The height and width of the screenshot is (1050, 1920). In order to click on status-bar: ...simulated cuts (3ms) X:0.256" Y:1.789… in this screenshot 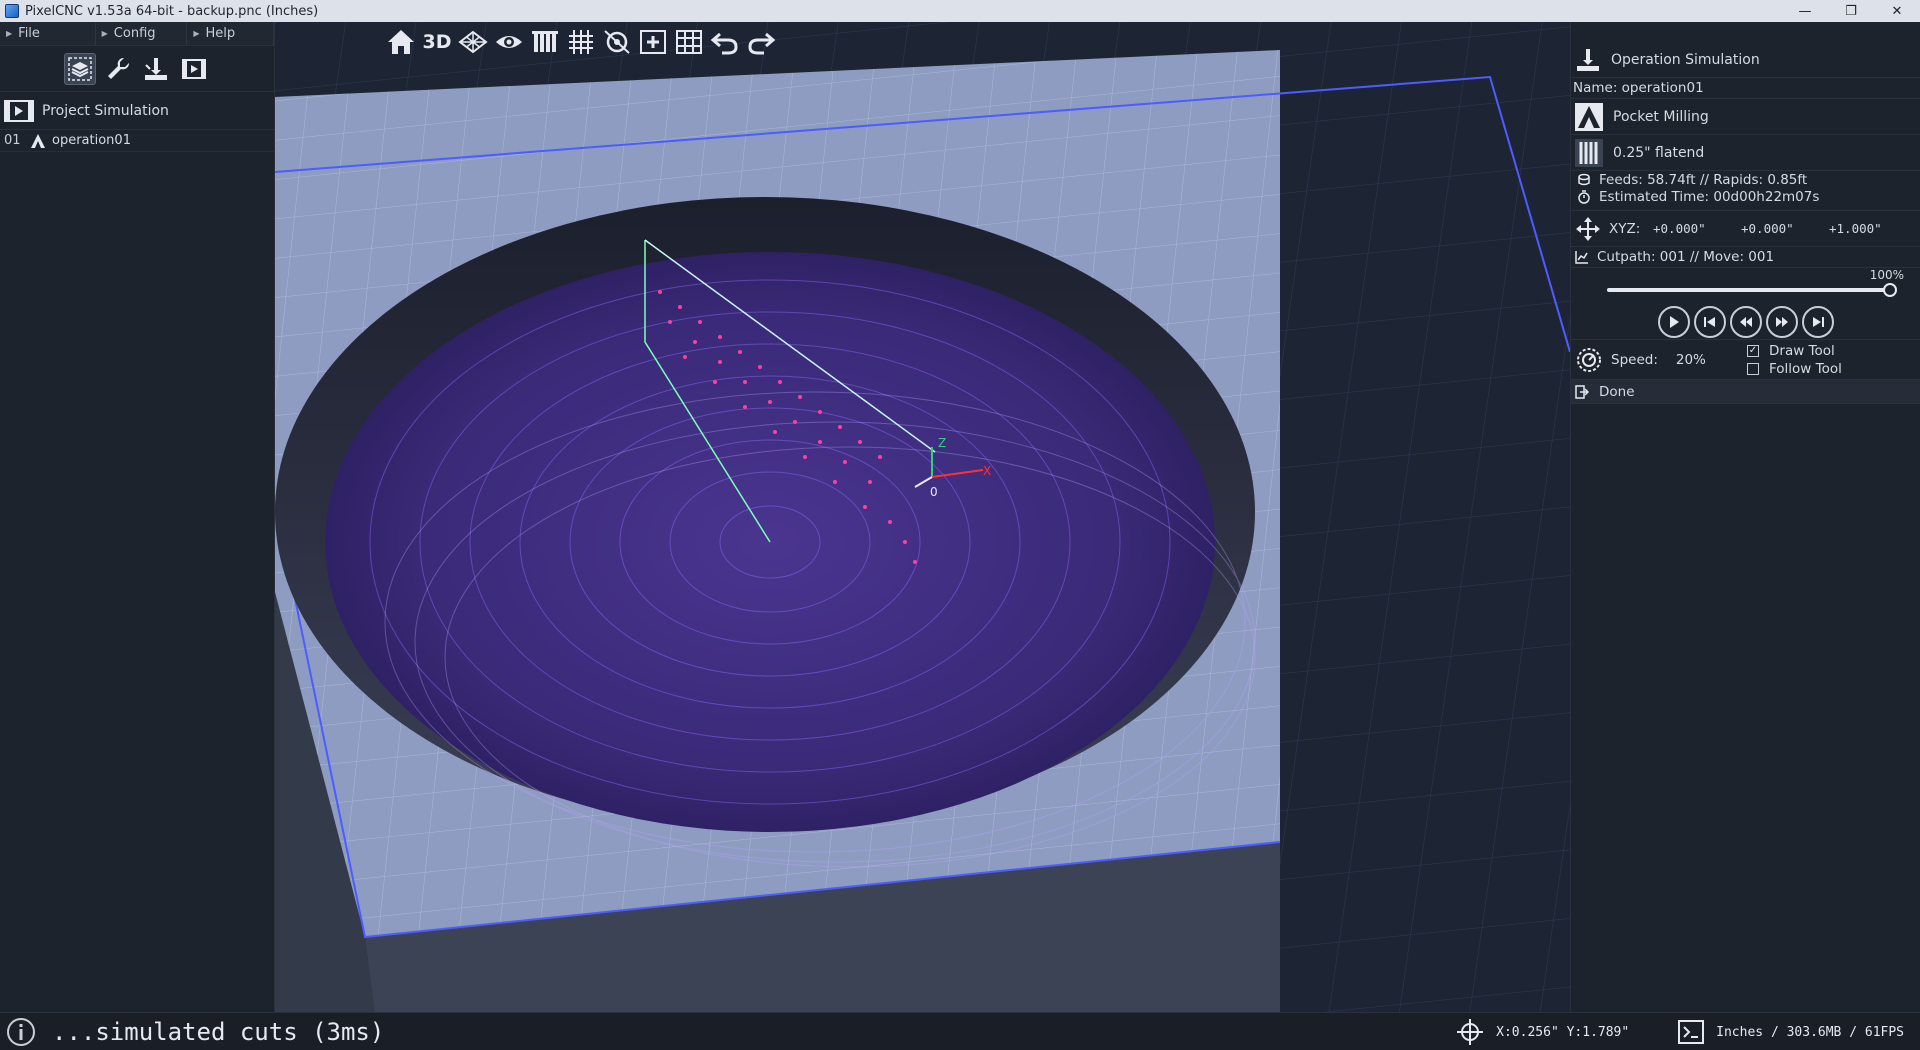, I will do `click(960, 1031)`.